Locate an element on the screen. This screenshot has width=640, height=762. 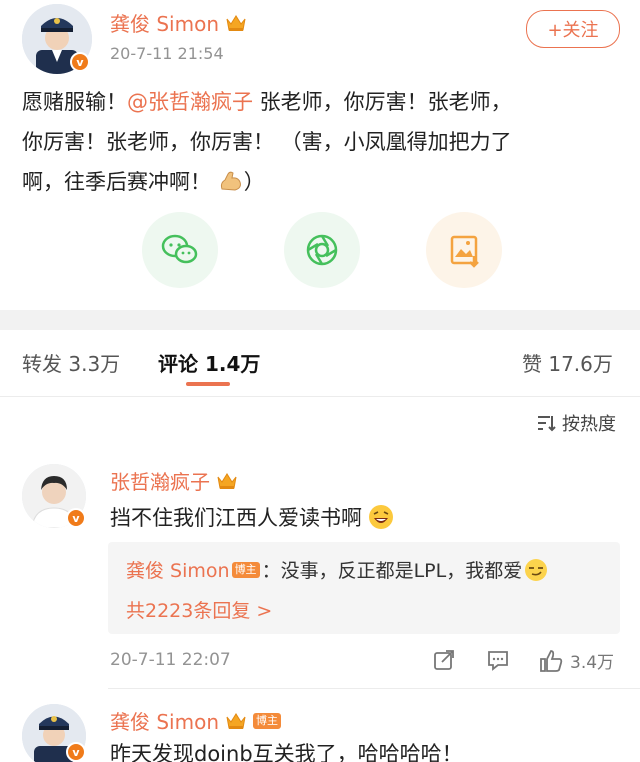
reply-comment-button is located at coordinates (498, 660).